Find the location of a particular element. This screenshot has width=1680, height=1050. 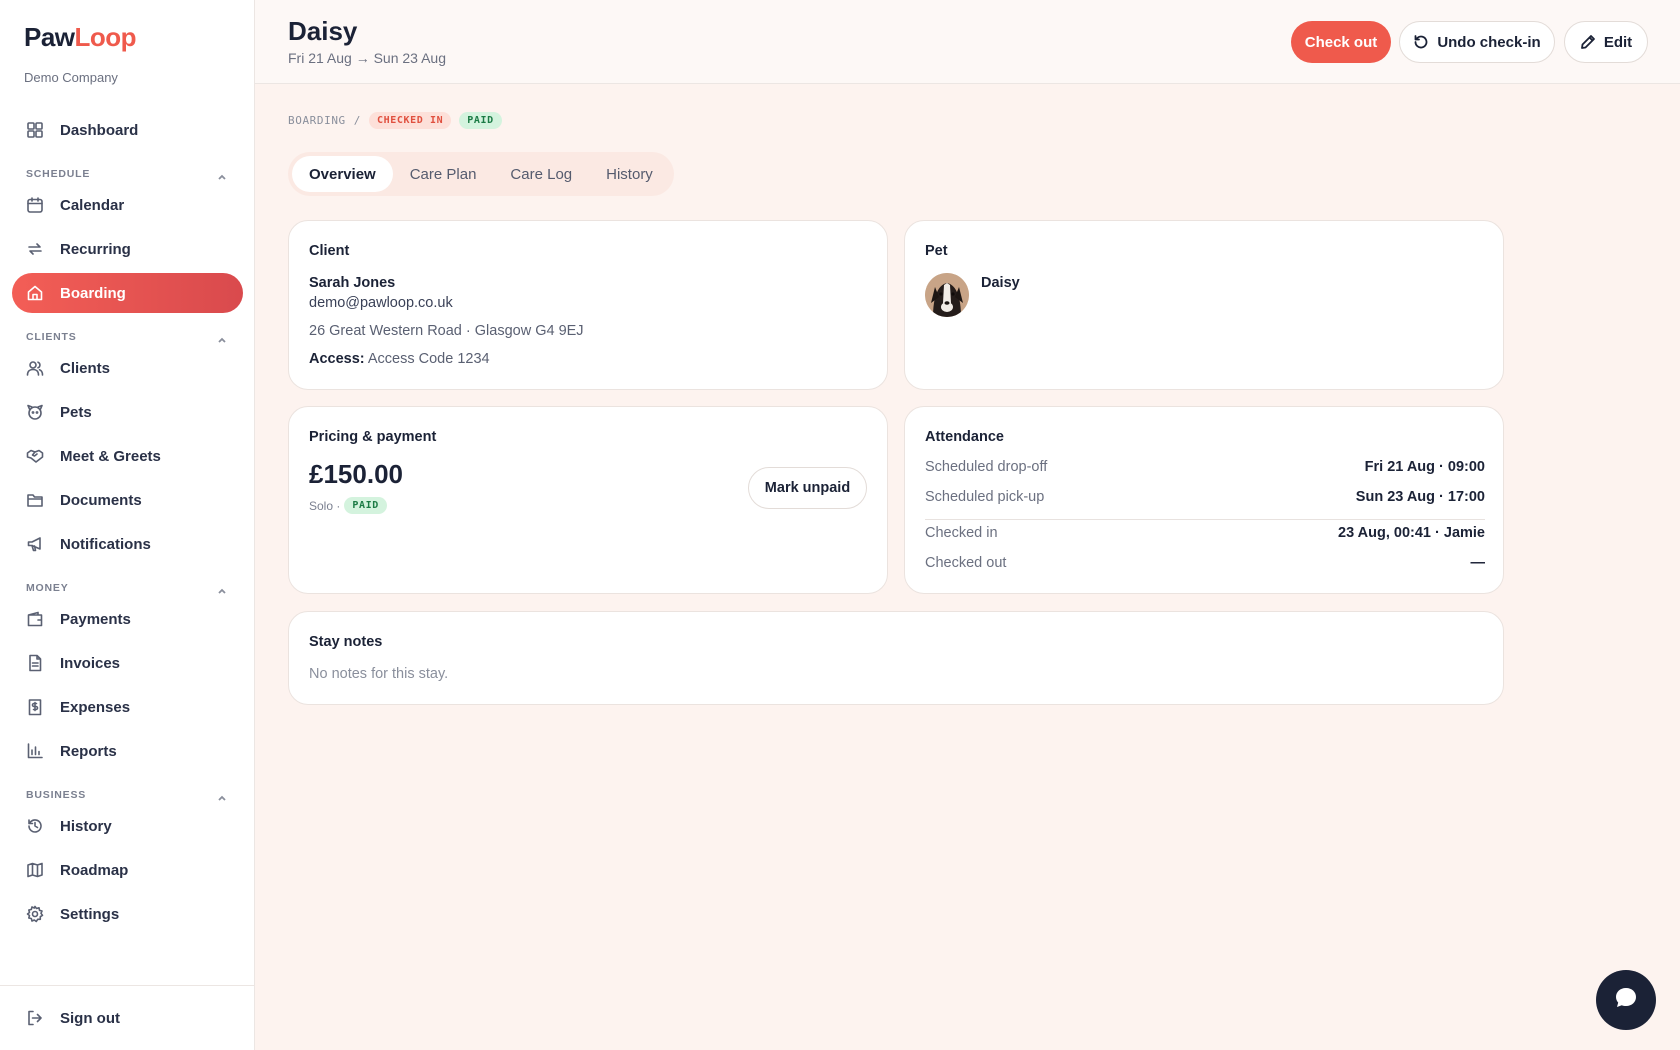

receipt-icon is located at coordinates (35, 707).